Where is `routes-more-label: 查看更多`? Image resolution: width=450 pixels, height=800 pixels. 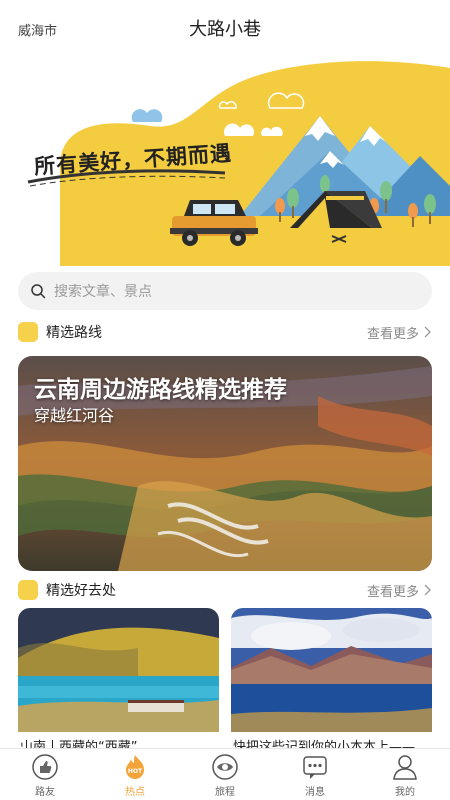 routes-more-label: 查看更多 is located at coordinates (392, 334).